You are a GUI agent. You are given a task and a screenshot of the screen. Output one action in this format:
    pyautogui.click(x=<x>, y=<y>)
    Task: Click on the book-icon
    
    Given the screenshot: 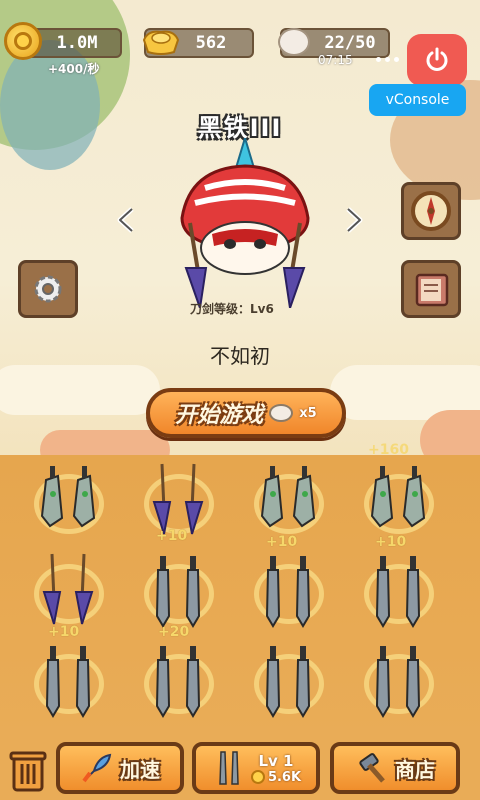 What is the action you would take?
    pyautogui.click(x=432, y=290)
    